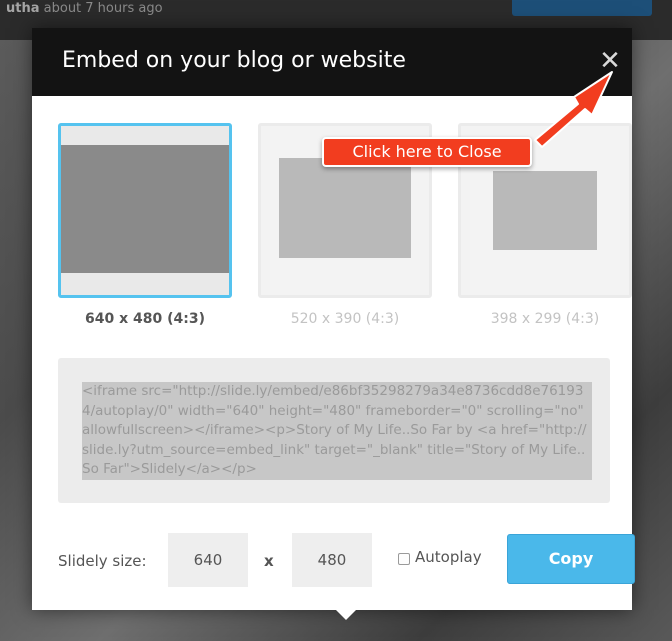 The height and width of the screenshot is (641, 672). I want to click on close-annotation-callout: Click here to Close, so click(427, 152).